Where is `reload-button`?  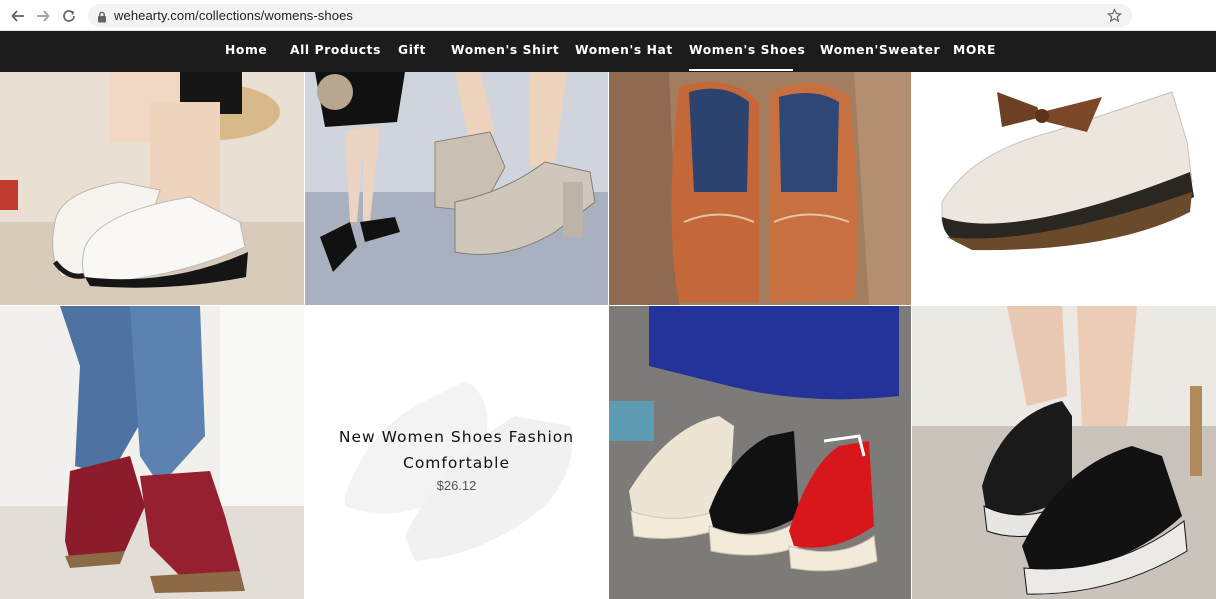 reload-button is located at coordinates (69, 16).